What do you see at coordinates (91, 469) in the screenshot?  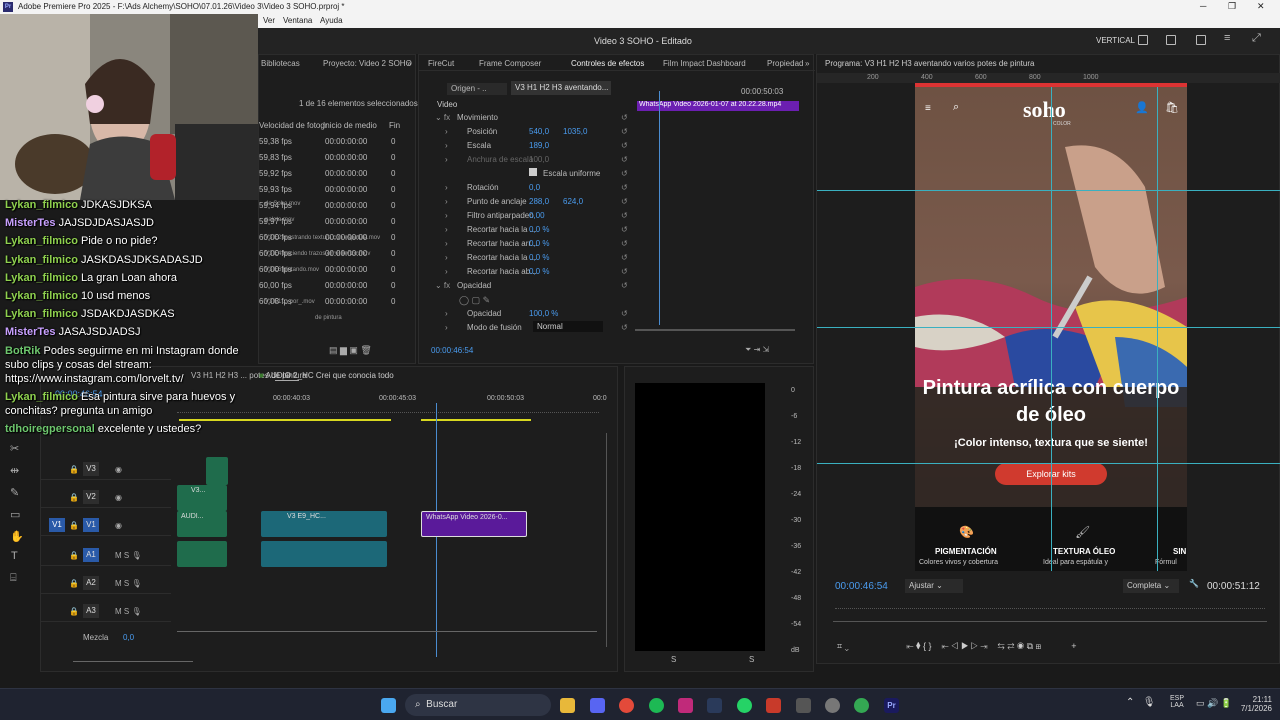 I see `track-label: V3` at bounding box center [91, 469].